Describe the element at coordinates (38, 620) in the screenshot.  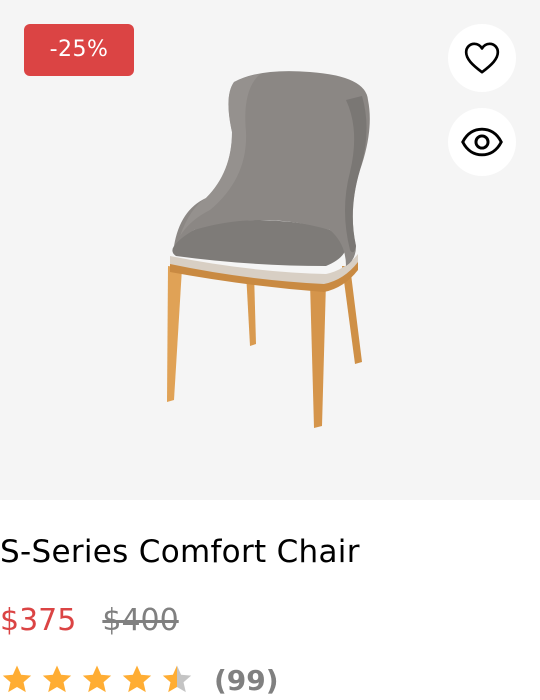
I see `current-price: $375` at that location.